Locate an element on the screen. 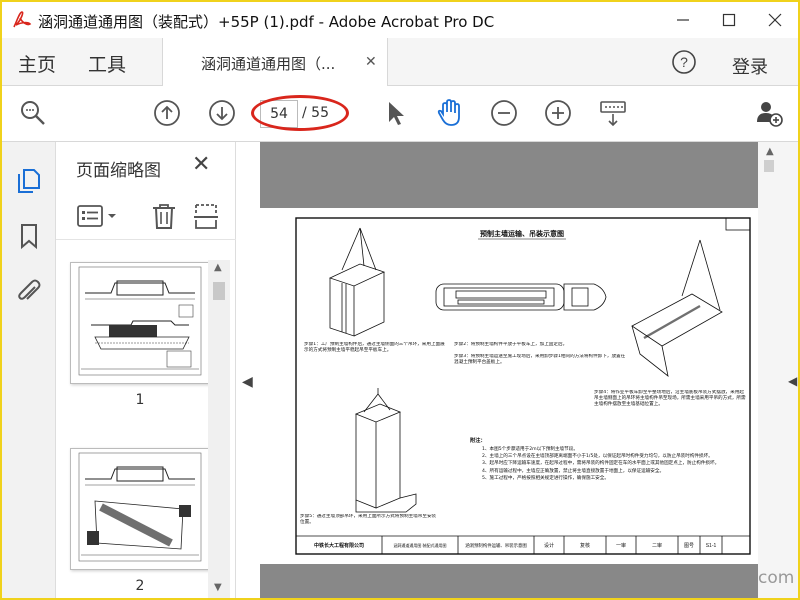 The image size is (800, 600). expand-right-panel-arrow-icon: ◀ is located at coordinates (792, 381).